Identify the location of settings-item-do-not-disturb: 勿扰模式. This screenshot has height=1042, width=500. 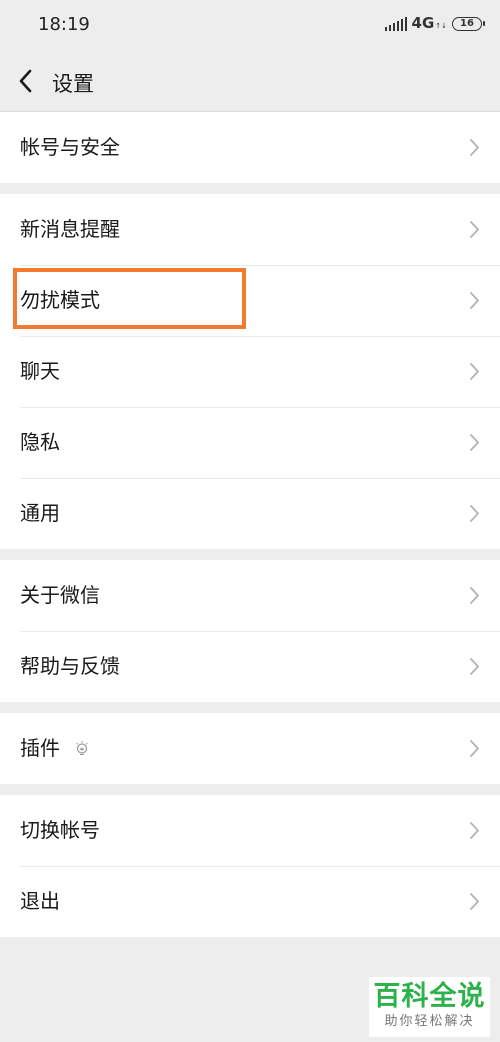
(250, 300).